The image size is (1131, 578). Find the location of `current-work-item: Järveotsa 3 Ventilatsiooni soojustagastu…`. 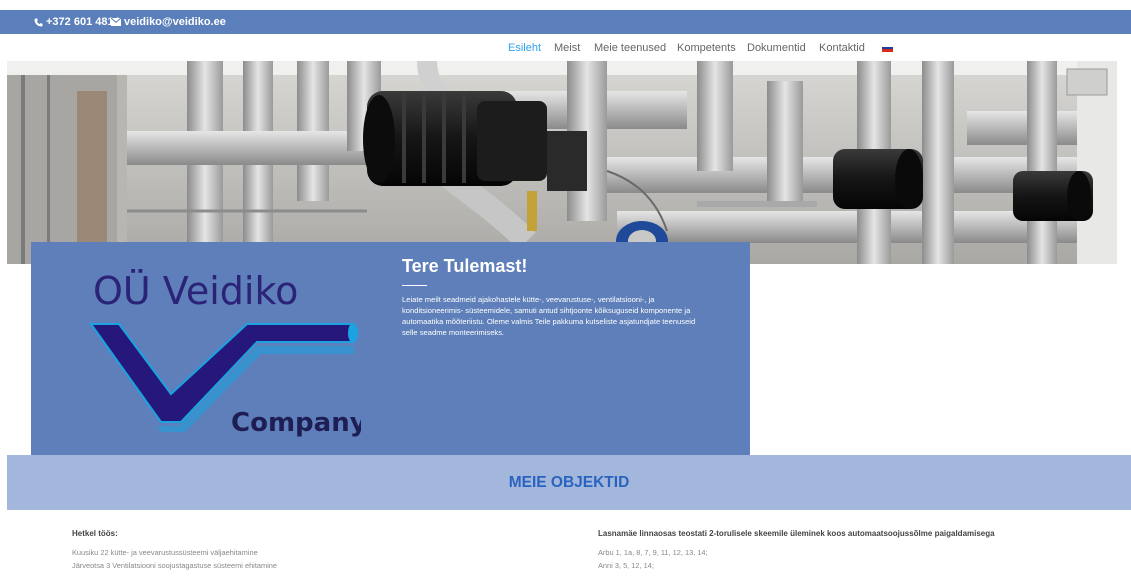

current-work-item: Järveotsa 3 Ventilatsiooni soojustagastu… is located at coordinates (175, 565).